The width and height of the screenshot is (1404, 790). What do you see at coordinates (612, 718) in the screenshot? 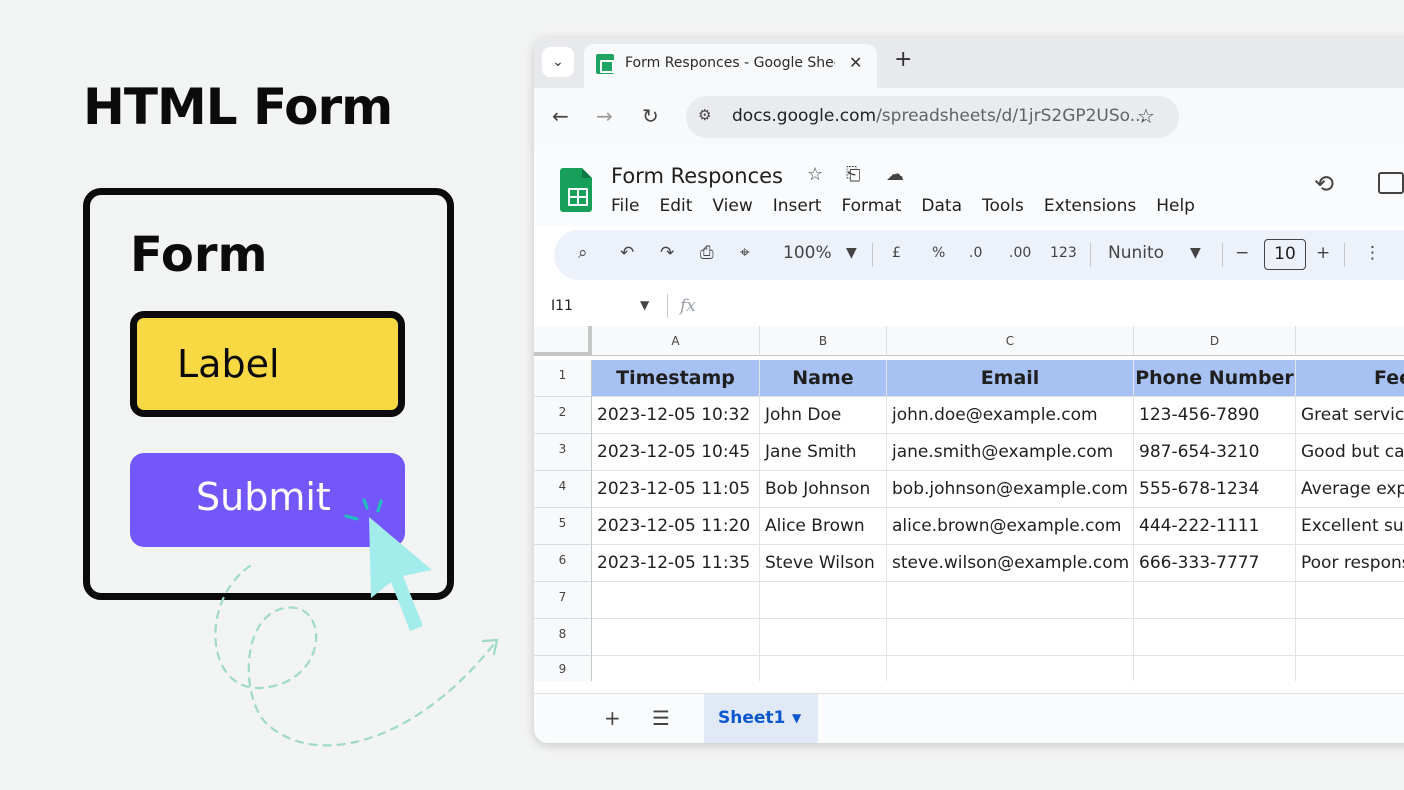
I see `add-sheet-plus-icon: +` at bounding box center [612, 718].